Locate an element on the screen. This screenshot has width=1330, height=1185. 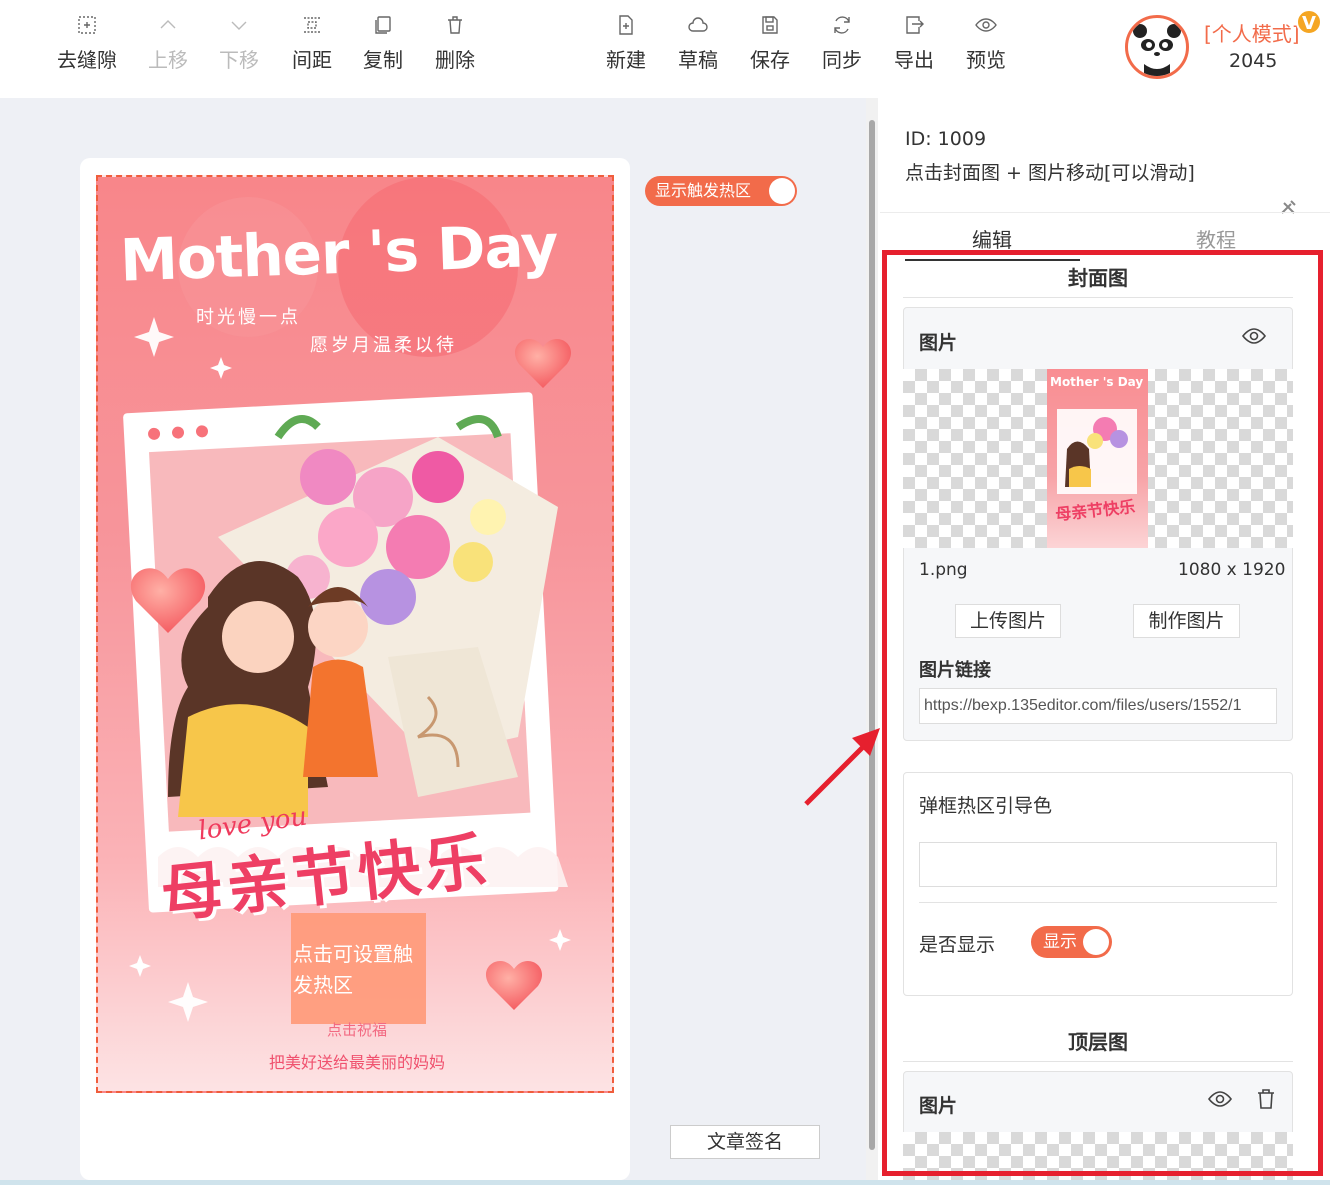
cta-text: 把美好送给最美丽的妈妈 is located at coordinates (356, 1062).